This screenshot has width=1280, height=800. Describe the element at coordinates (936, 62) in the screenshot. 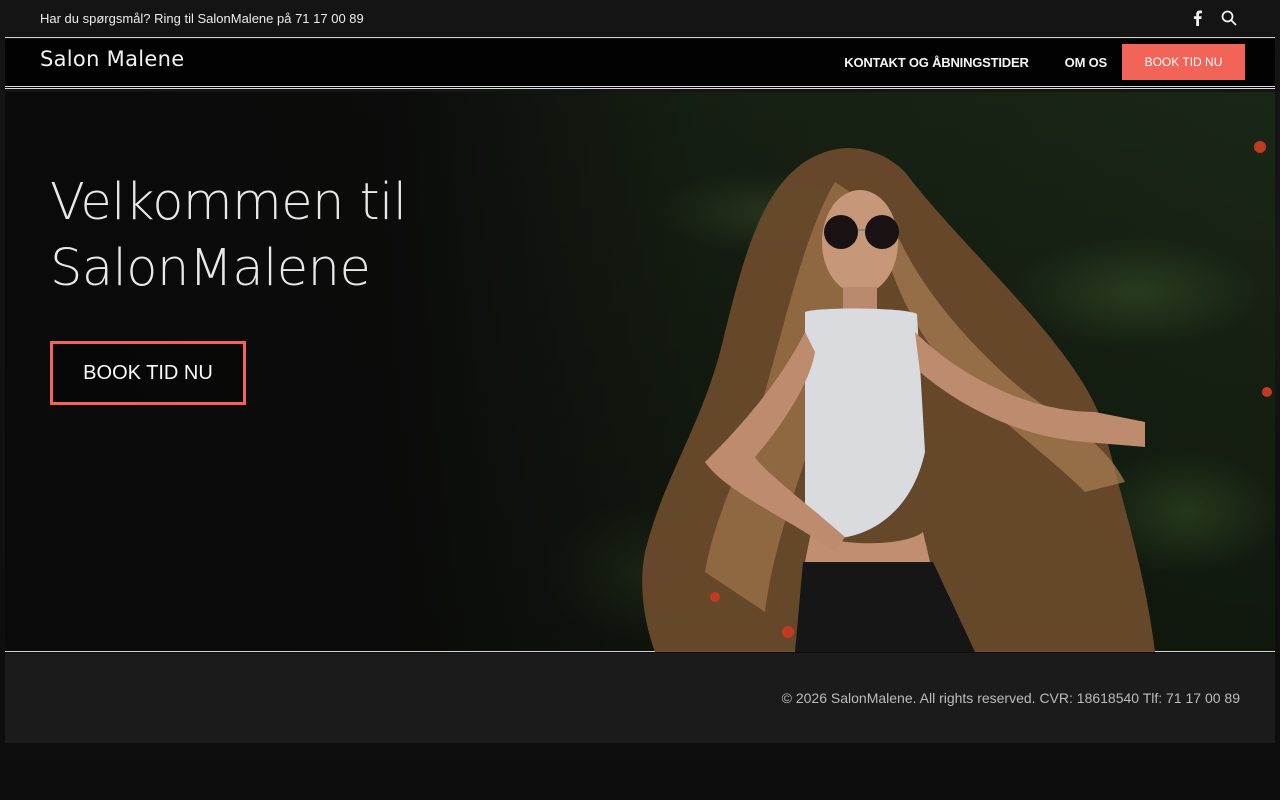

I see `nav-link-contact-hours: KONTAKT OG ÅBNINGSTIDER` at that location.